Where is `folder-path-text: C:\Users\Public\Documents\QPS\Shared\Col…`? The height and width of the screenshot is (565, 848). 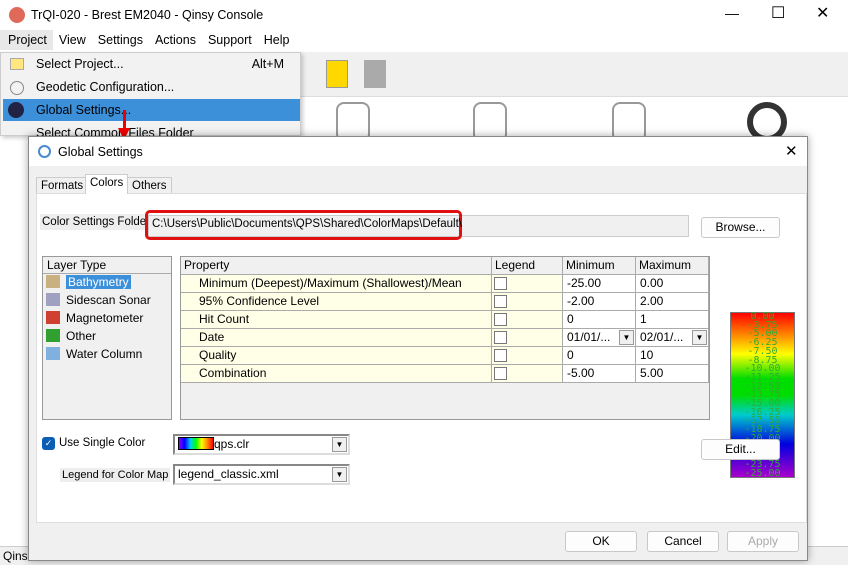 folder-path-text: C:\Users\Public\Documents\QPS\Shared\Col… is located at coordinates (307, 224).